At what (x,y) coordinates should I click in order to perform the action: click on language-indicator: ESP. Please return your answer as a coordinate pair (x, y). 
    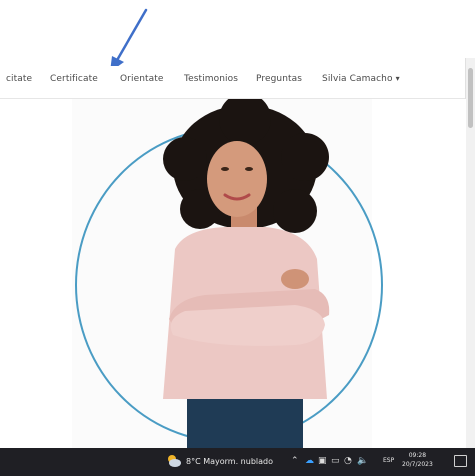
    Looking at the image, I should click on (388, 460).